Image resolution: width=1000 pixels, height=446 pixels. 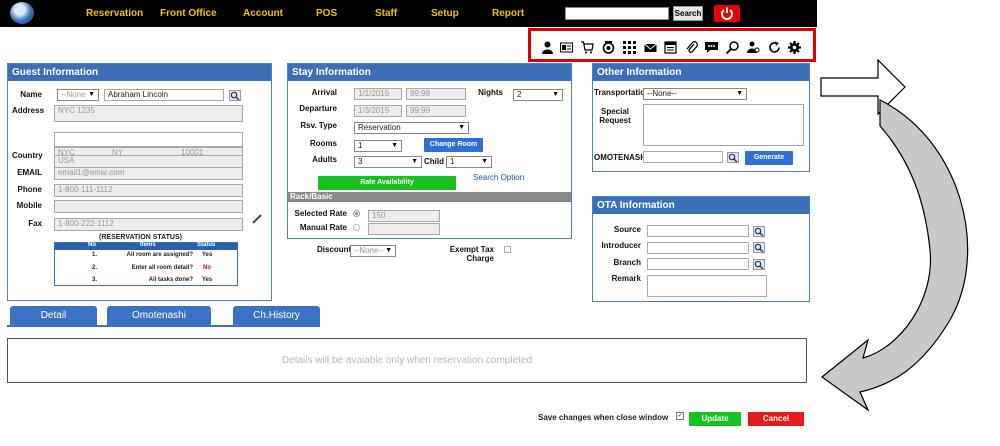 I want to click on generate-button: Generate, so click(x=769, y=158).